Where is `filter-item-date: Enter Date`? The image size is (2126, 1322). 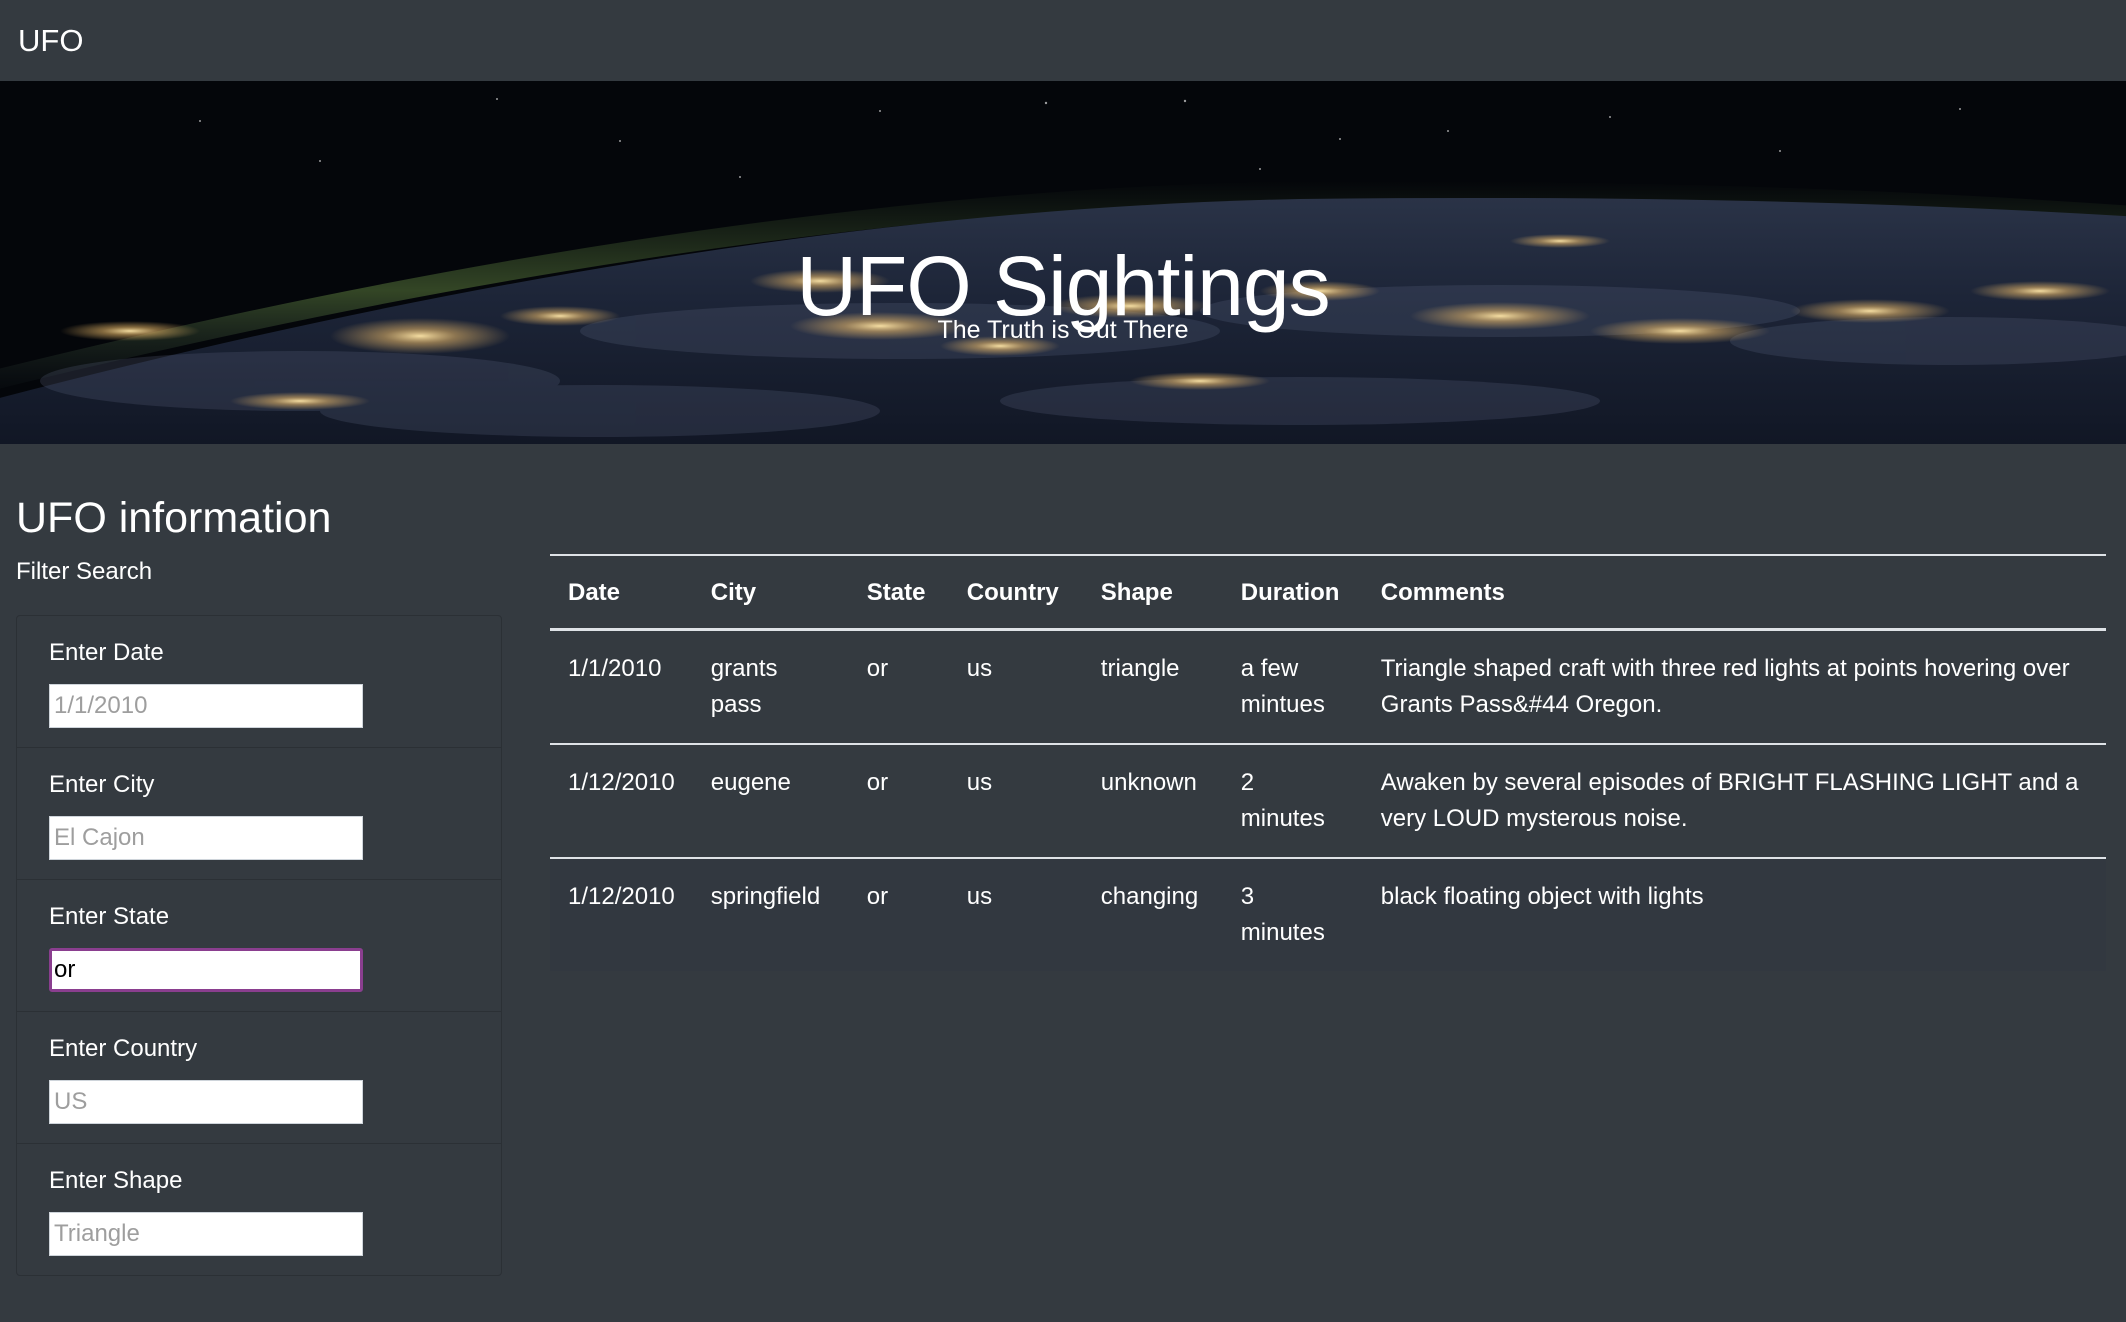 filter-item-date: Enter Date is located at coordinates (259, 682).